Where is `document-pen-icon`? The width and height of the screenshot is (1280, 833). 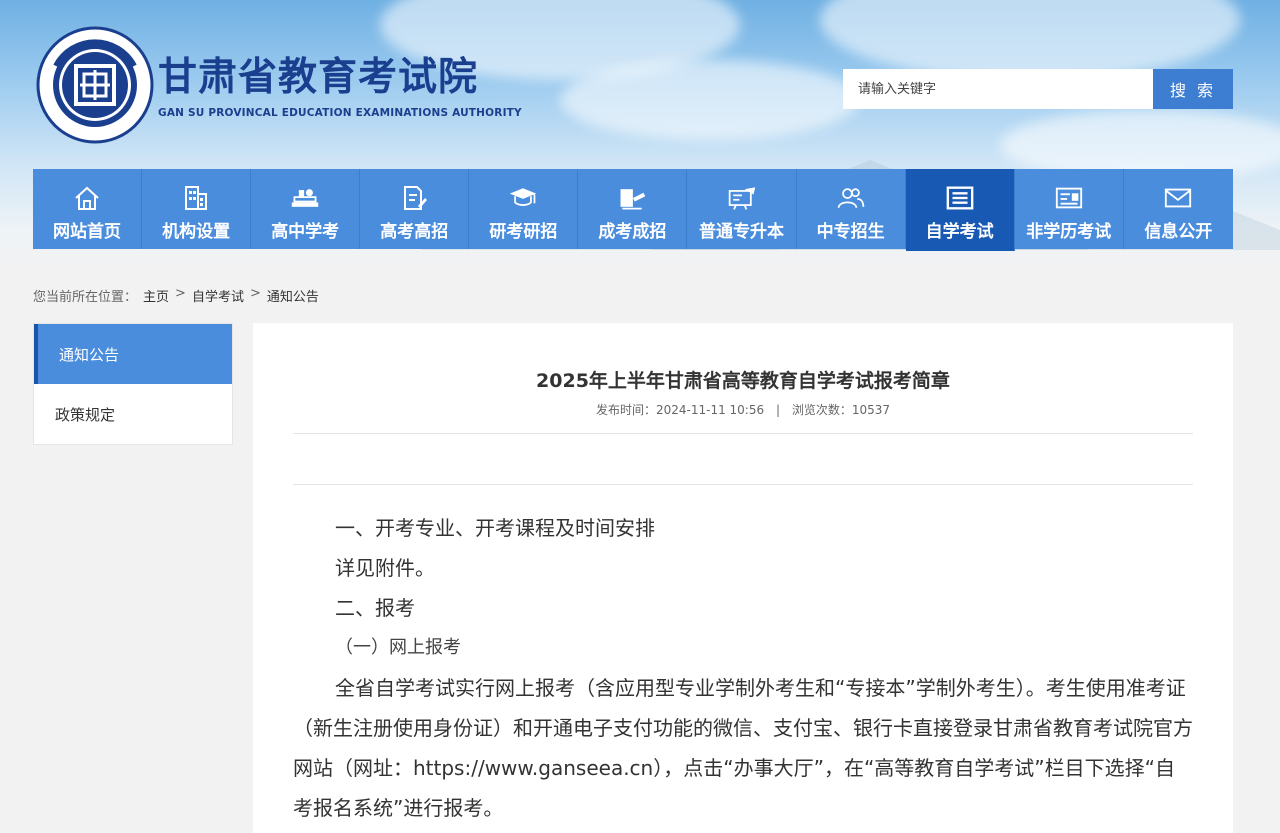 document-pen-icon is located at coordinates (414, 198).